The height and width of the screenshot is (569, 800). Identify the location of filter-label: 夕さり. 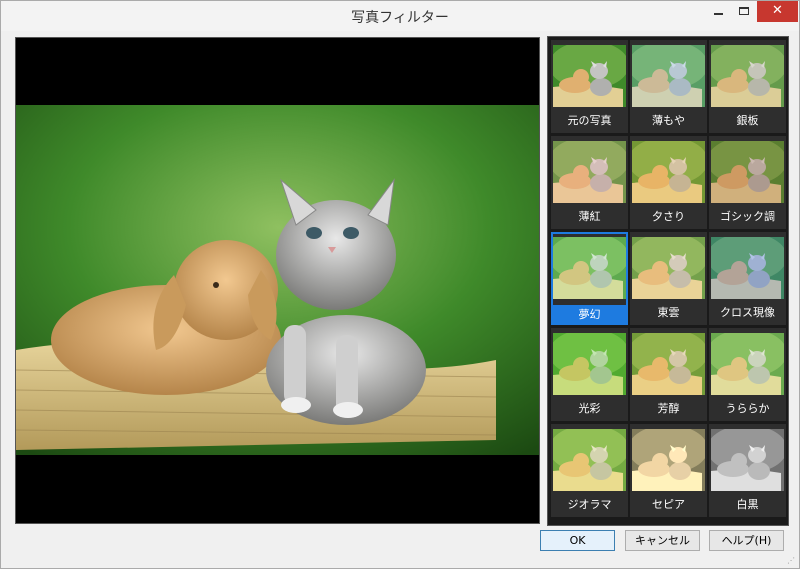
(668, 216).